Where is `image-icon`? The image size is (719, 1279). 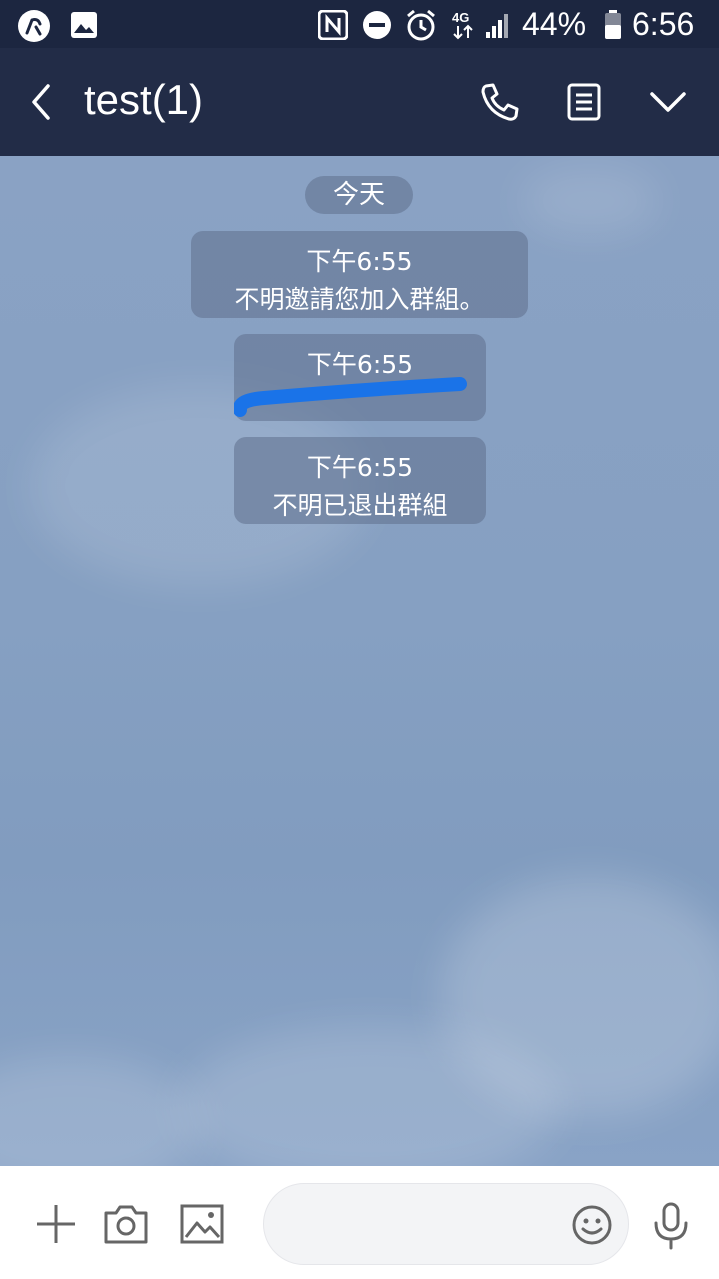
image-icon is located at coordinates (202, 1224).